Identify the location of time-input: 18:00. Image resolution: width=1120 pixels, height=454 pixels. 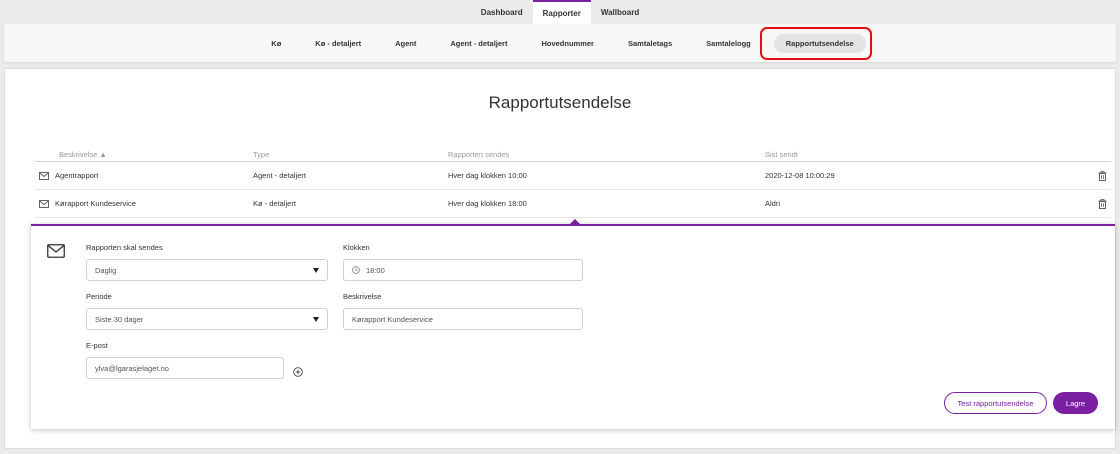
(463, 270).